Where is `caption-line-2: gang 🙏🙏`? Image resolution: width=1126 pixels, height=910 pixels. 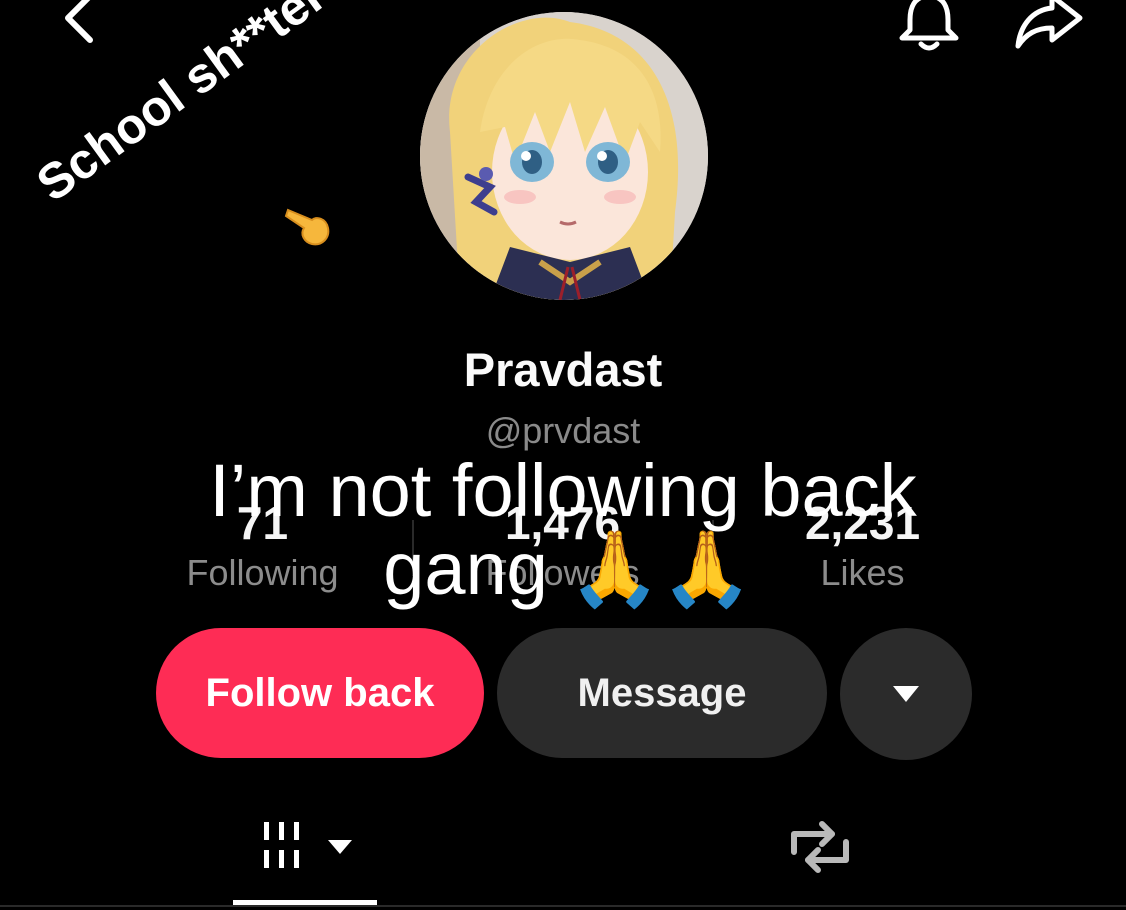 caption-line-2: gang 🙏🙏 is located at coordinates (568, 568).